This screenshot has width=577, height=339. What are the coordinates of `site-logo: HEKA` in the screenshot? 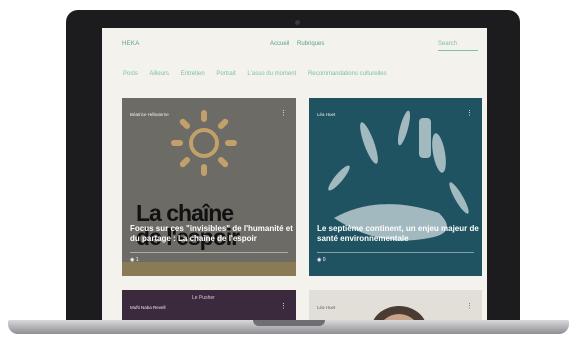 It's located at (131, 44).